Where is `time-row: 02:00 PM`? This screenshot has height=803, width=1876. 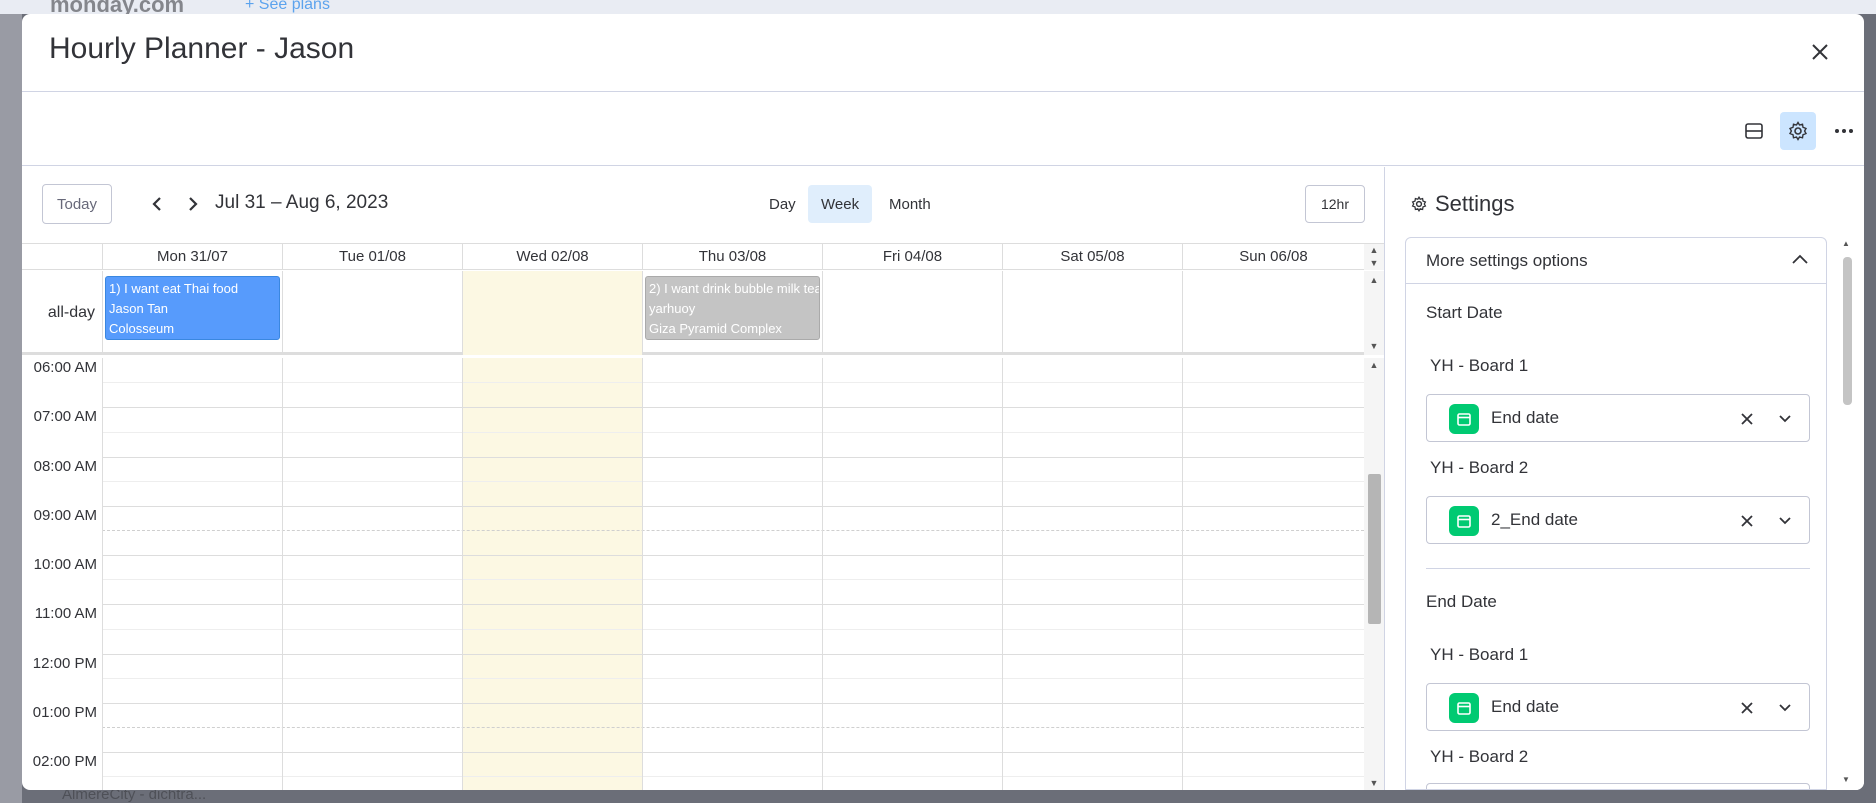 time-row: 02:00 PM is located at coordinates (693, 771).